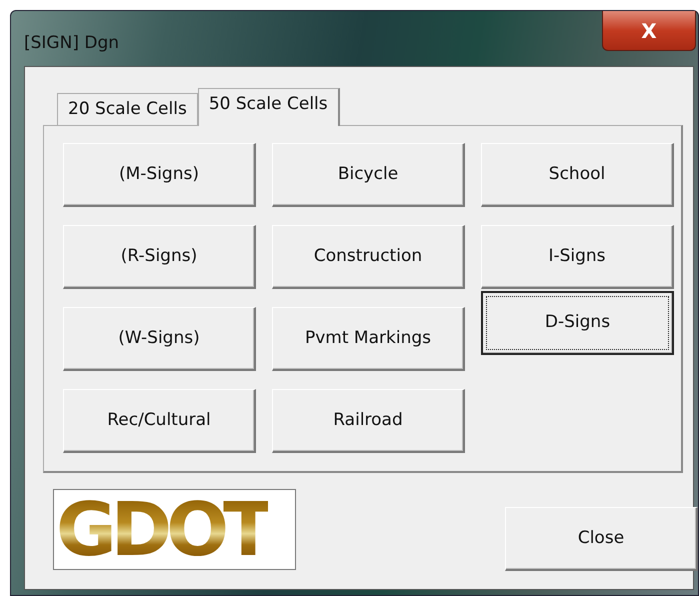  Describe the element at coordinates (159, 421) in the screenshot. I see `category-button: Rec/Cultural` at that location.